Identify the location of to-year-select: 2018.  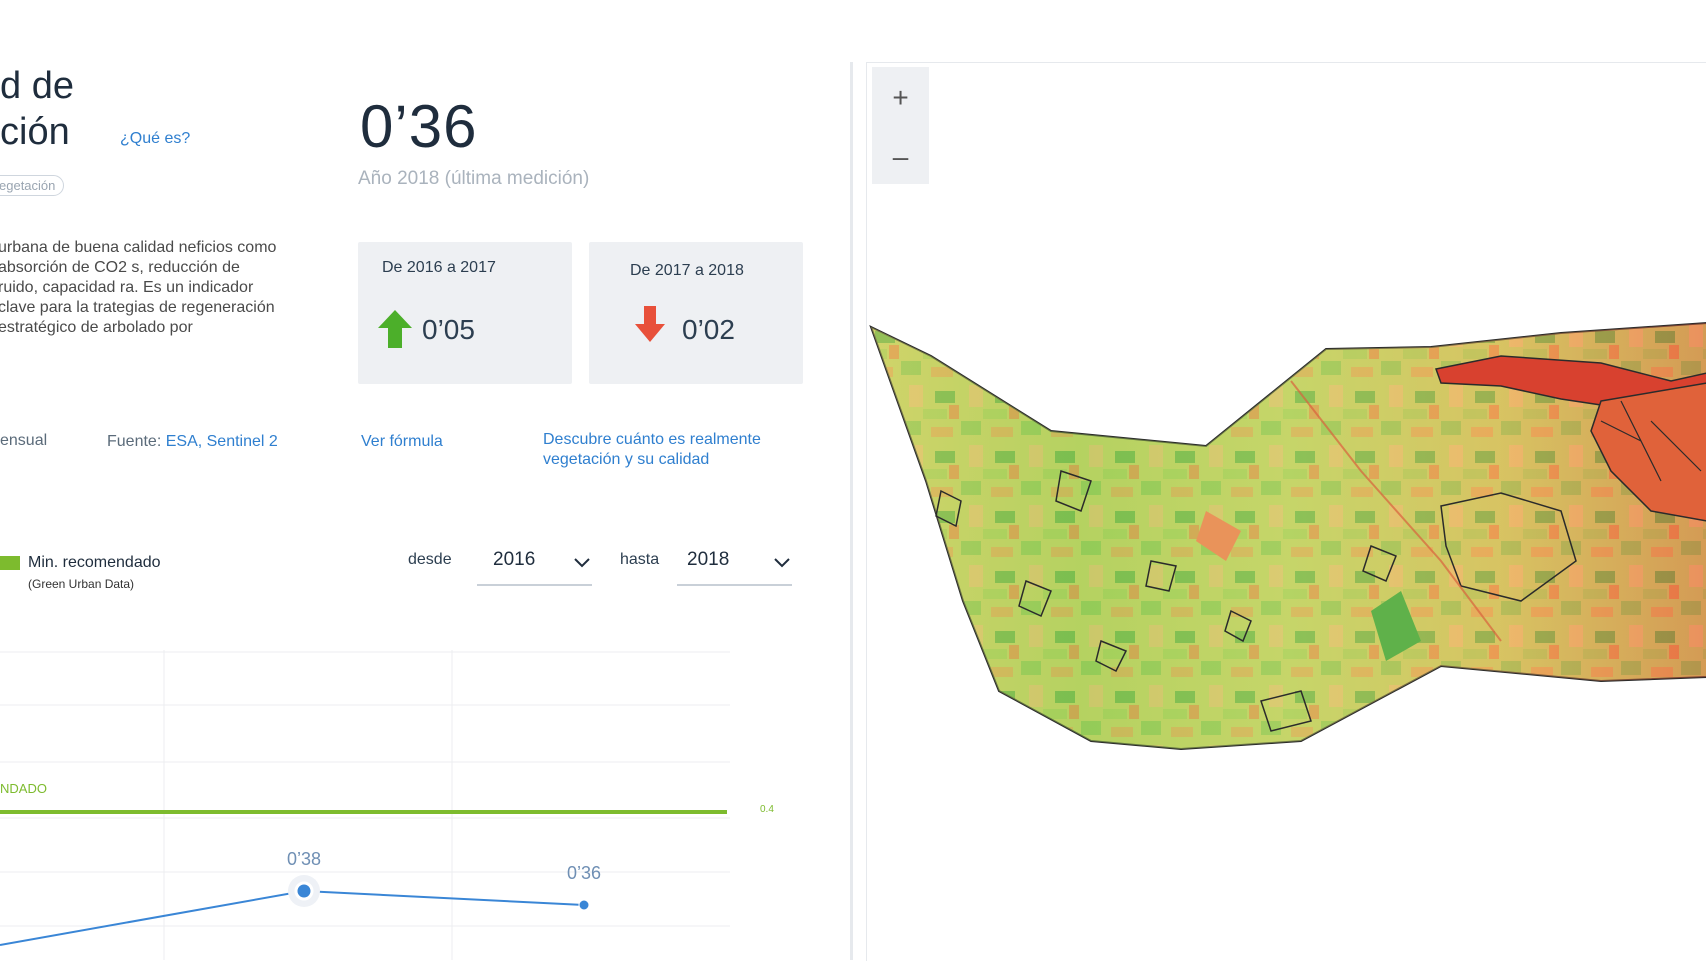
(734, 566).